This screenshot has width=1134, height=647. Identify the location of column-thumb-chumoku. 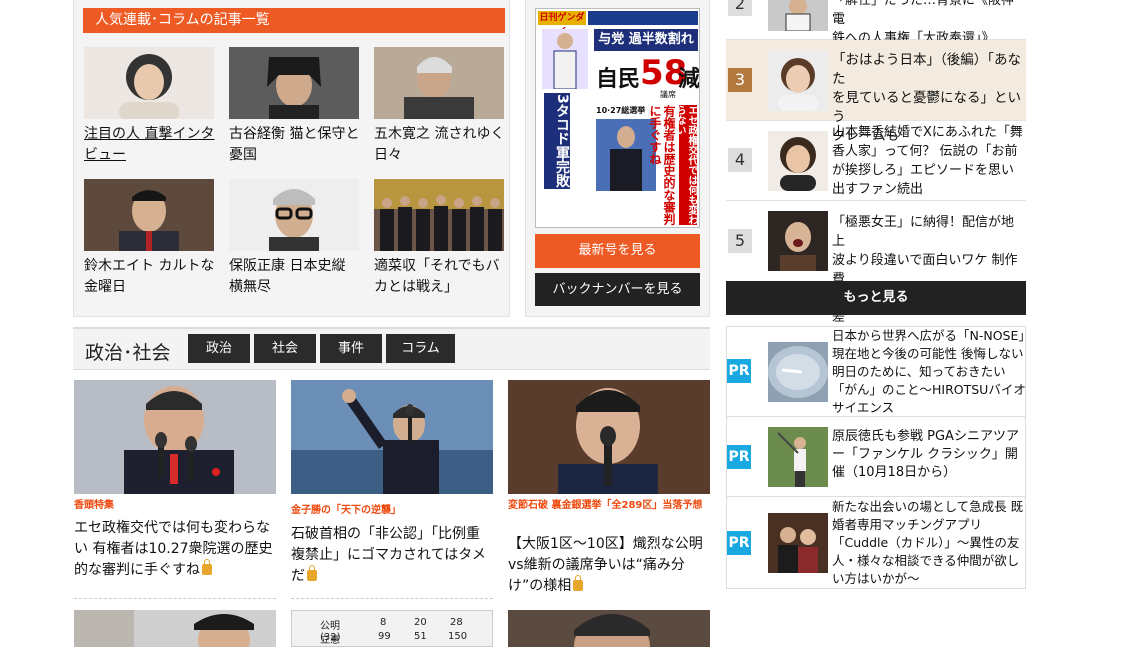
(149, 83).